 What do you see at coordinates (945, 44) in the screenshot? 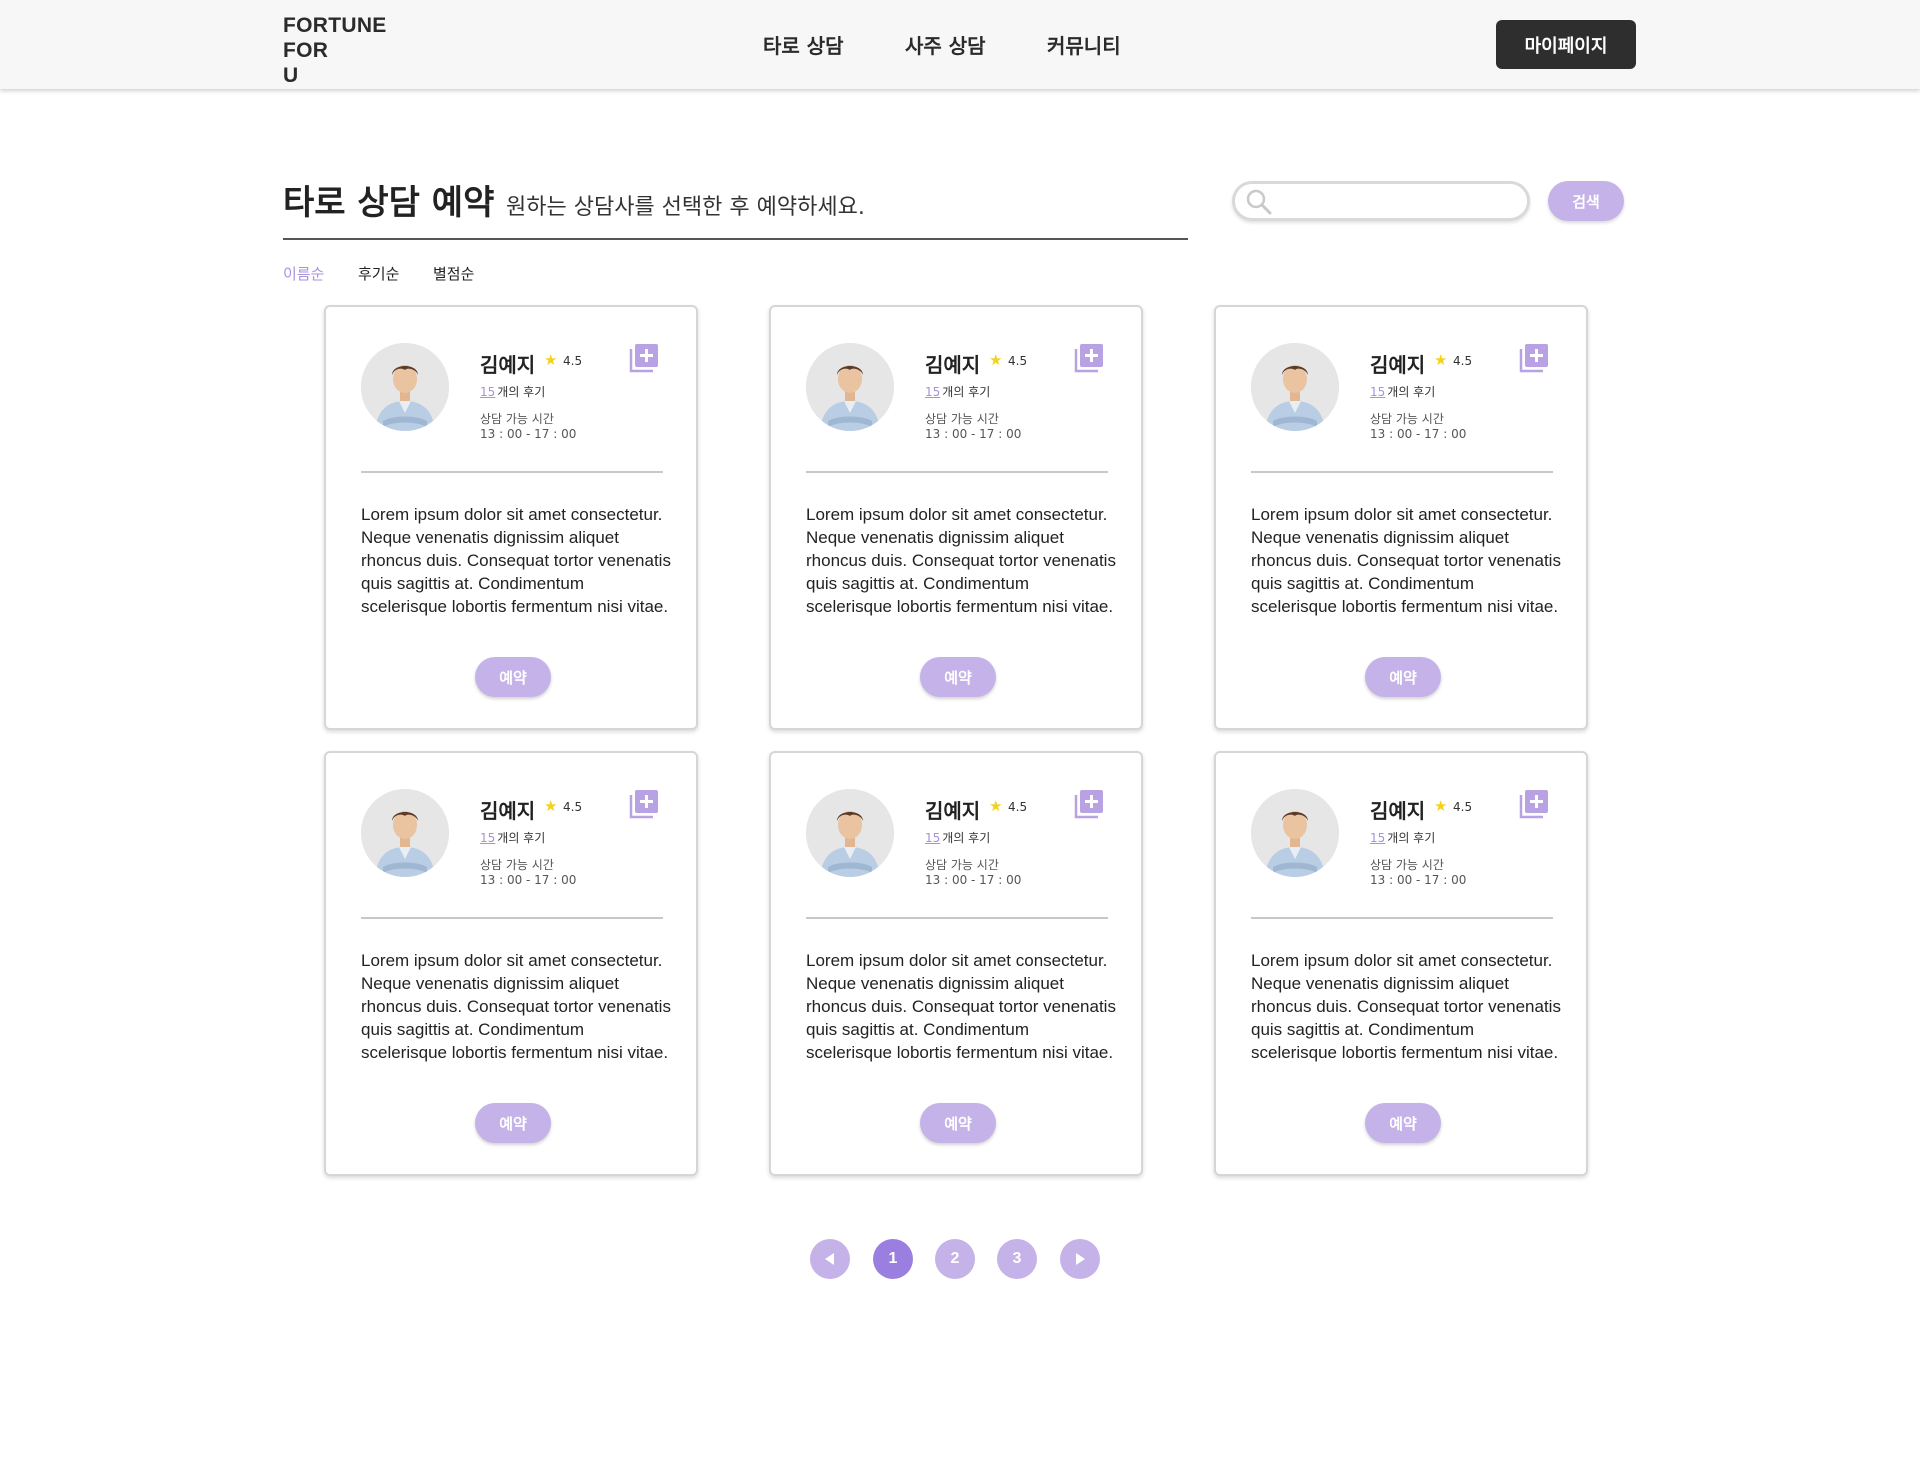
I see `nav-saju: 사주 상담` at bounding box center [945, 44].